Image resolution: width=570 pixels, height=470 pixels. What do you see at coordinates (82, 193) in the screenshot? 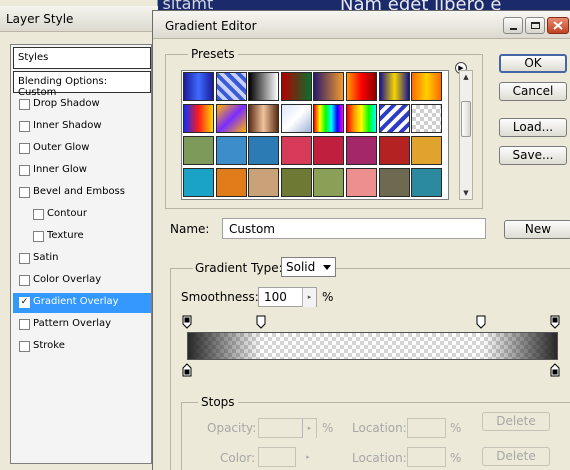
I see `style-item: Bevel and Emboss` at bounding box center [82, 193].